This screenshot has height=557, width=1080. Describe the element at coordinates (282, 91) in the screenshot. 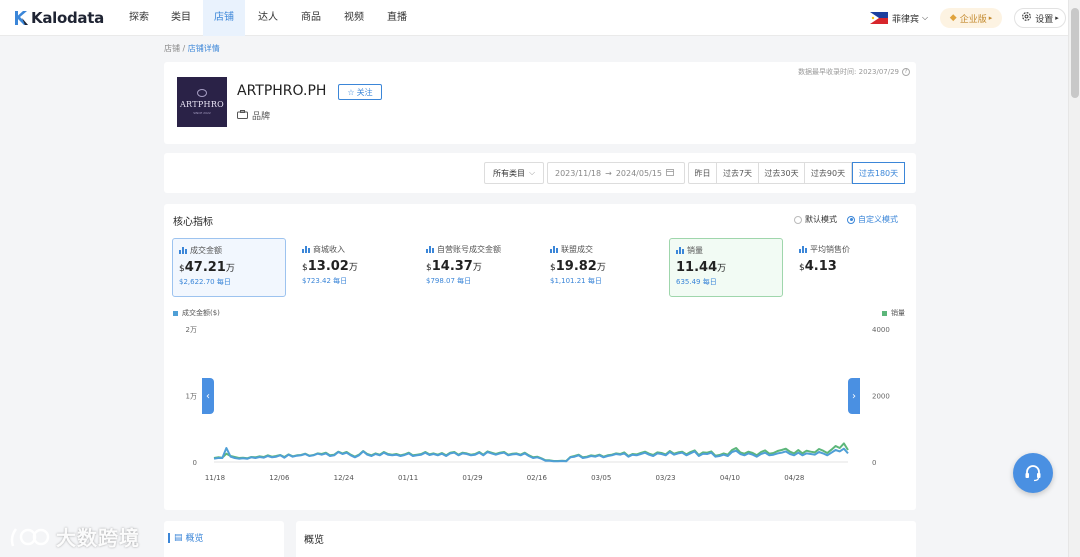

I see `store-name: ARTPHRO.PH` at that location.